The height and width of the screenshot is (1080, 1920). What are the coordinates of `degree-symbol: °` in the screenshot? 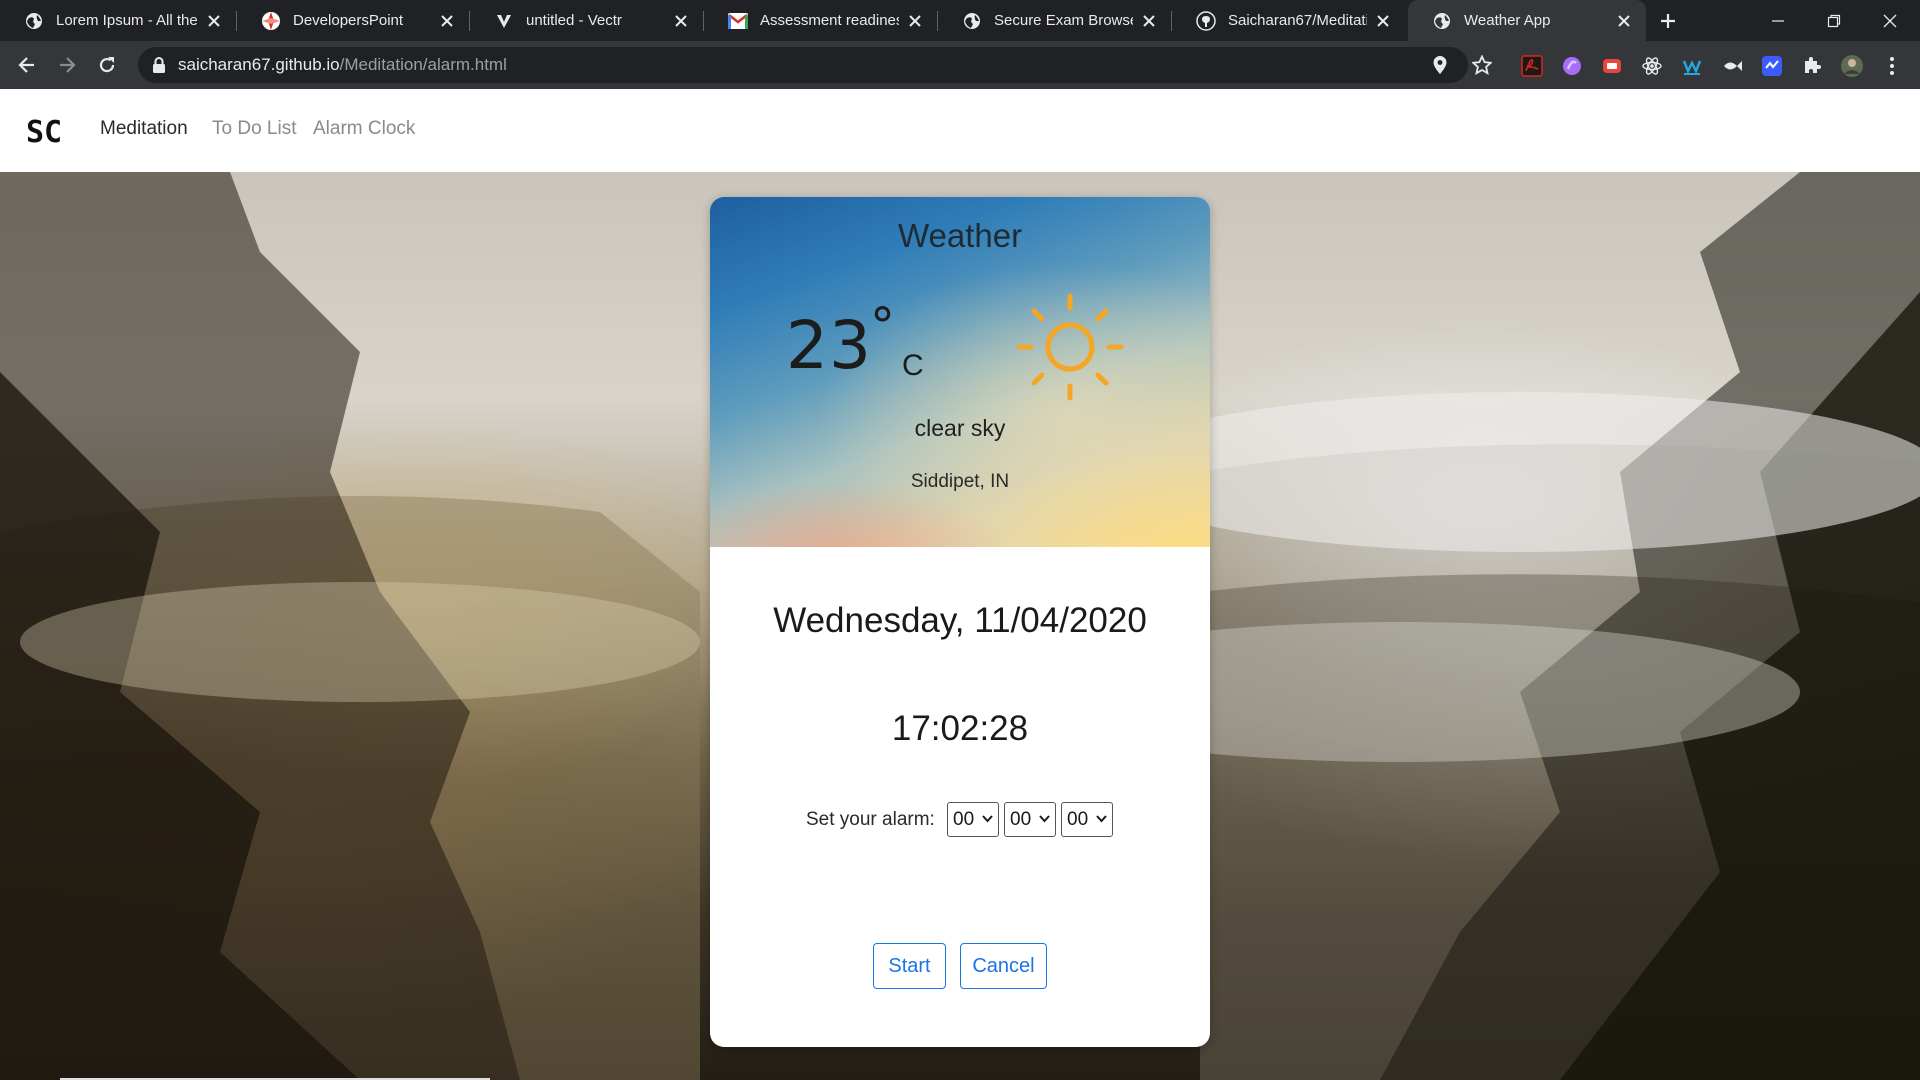 It's located at (882, 326).